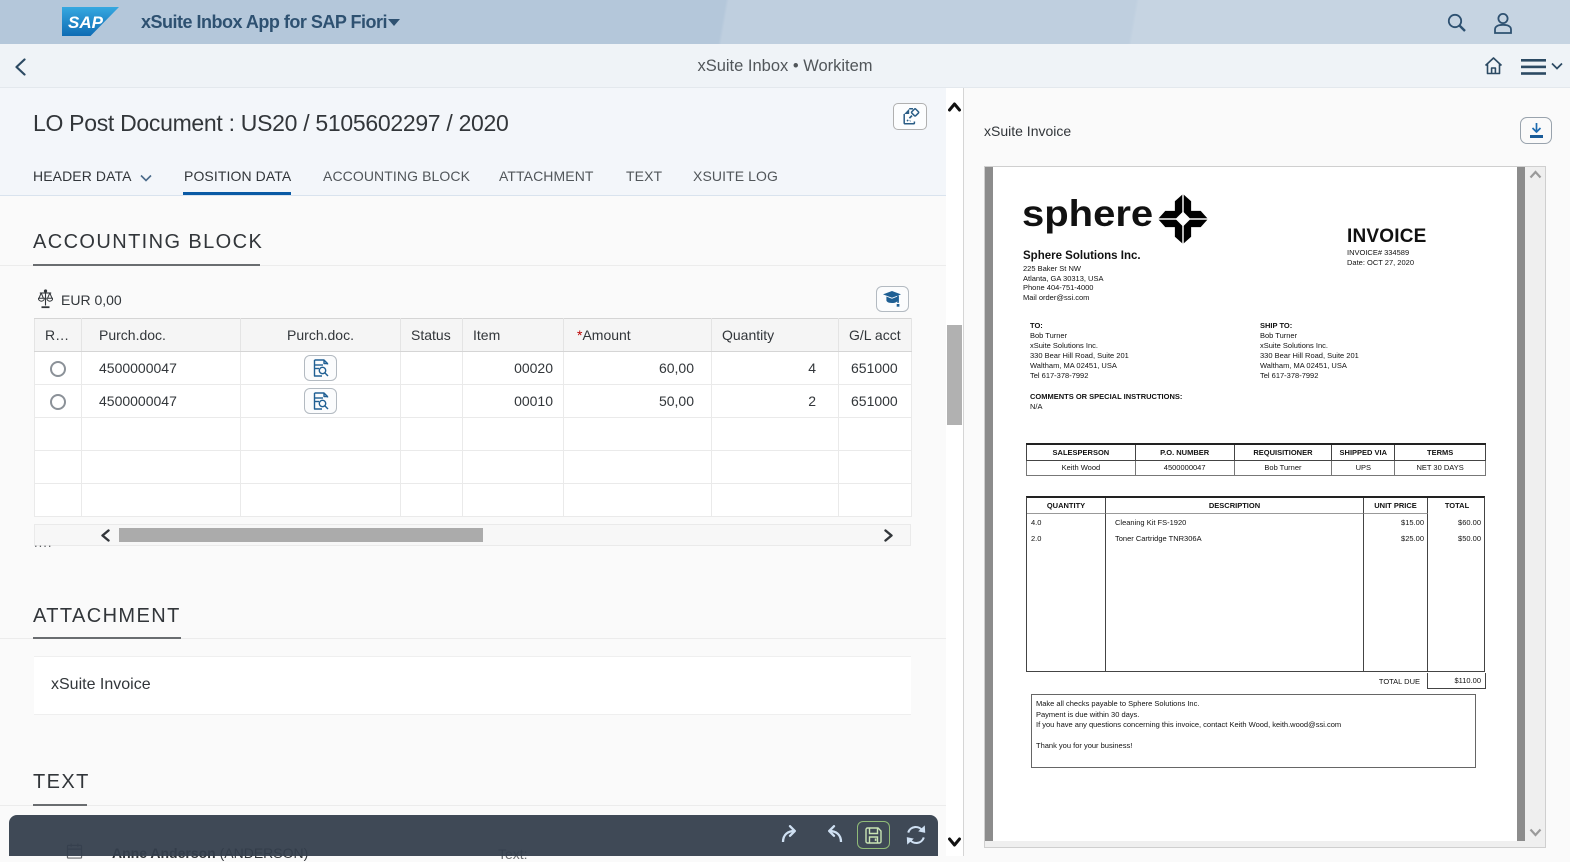 This screenshot has width=1570, height=862. What do you see at coordinates (86, 22) in the screenshot?
I see `svg-text: SAP` at bounding box center [86, 22].